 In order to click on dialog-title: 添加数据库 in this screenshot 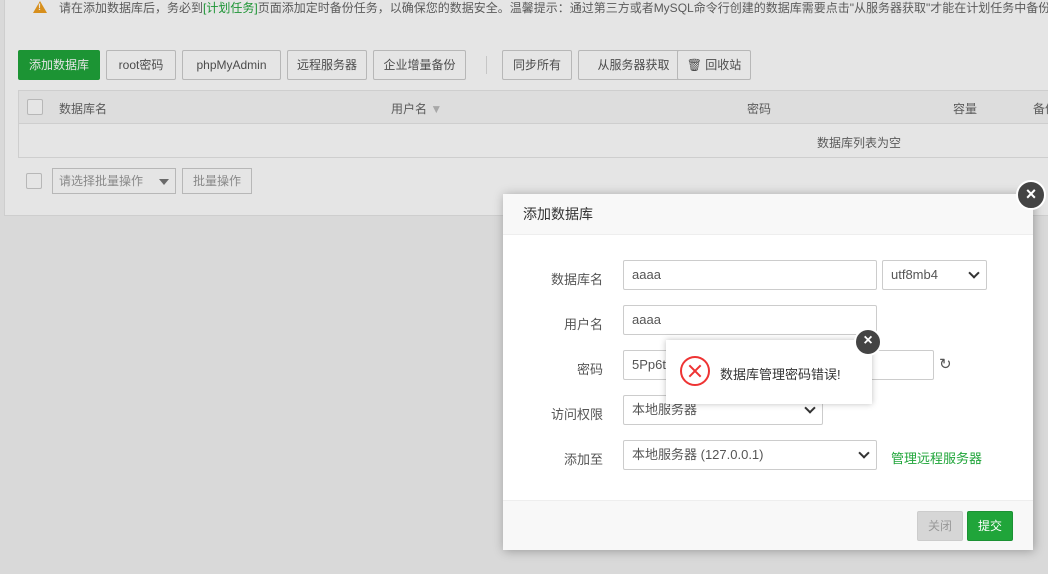, I will do `click(768, 214)`.